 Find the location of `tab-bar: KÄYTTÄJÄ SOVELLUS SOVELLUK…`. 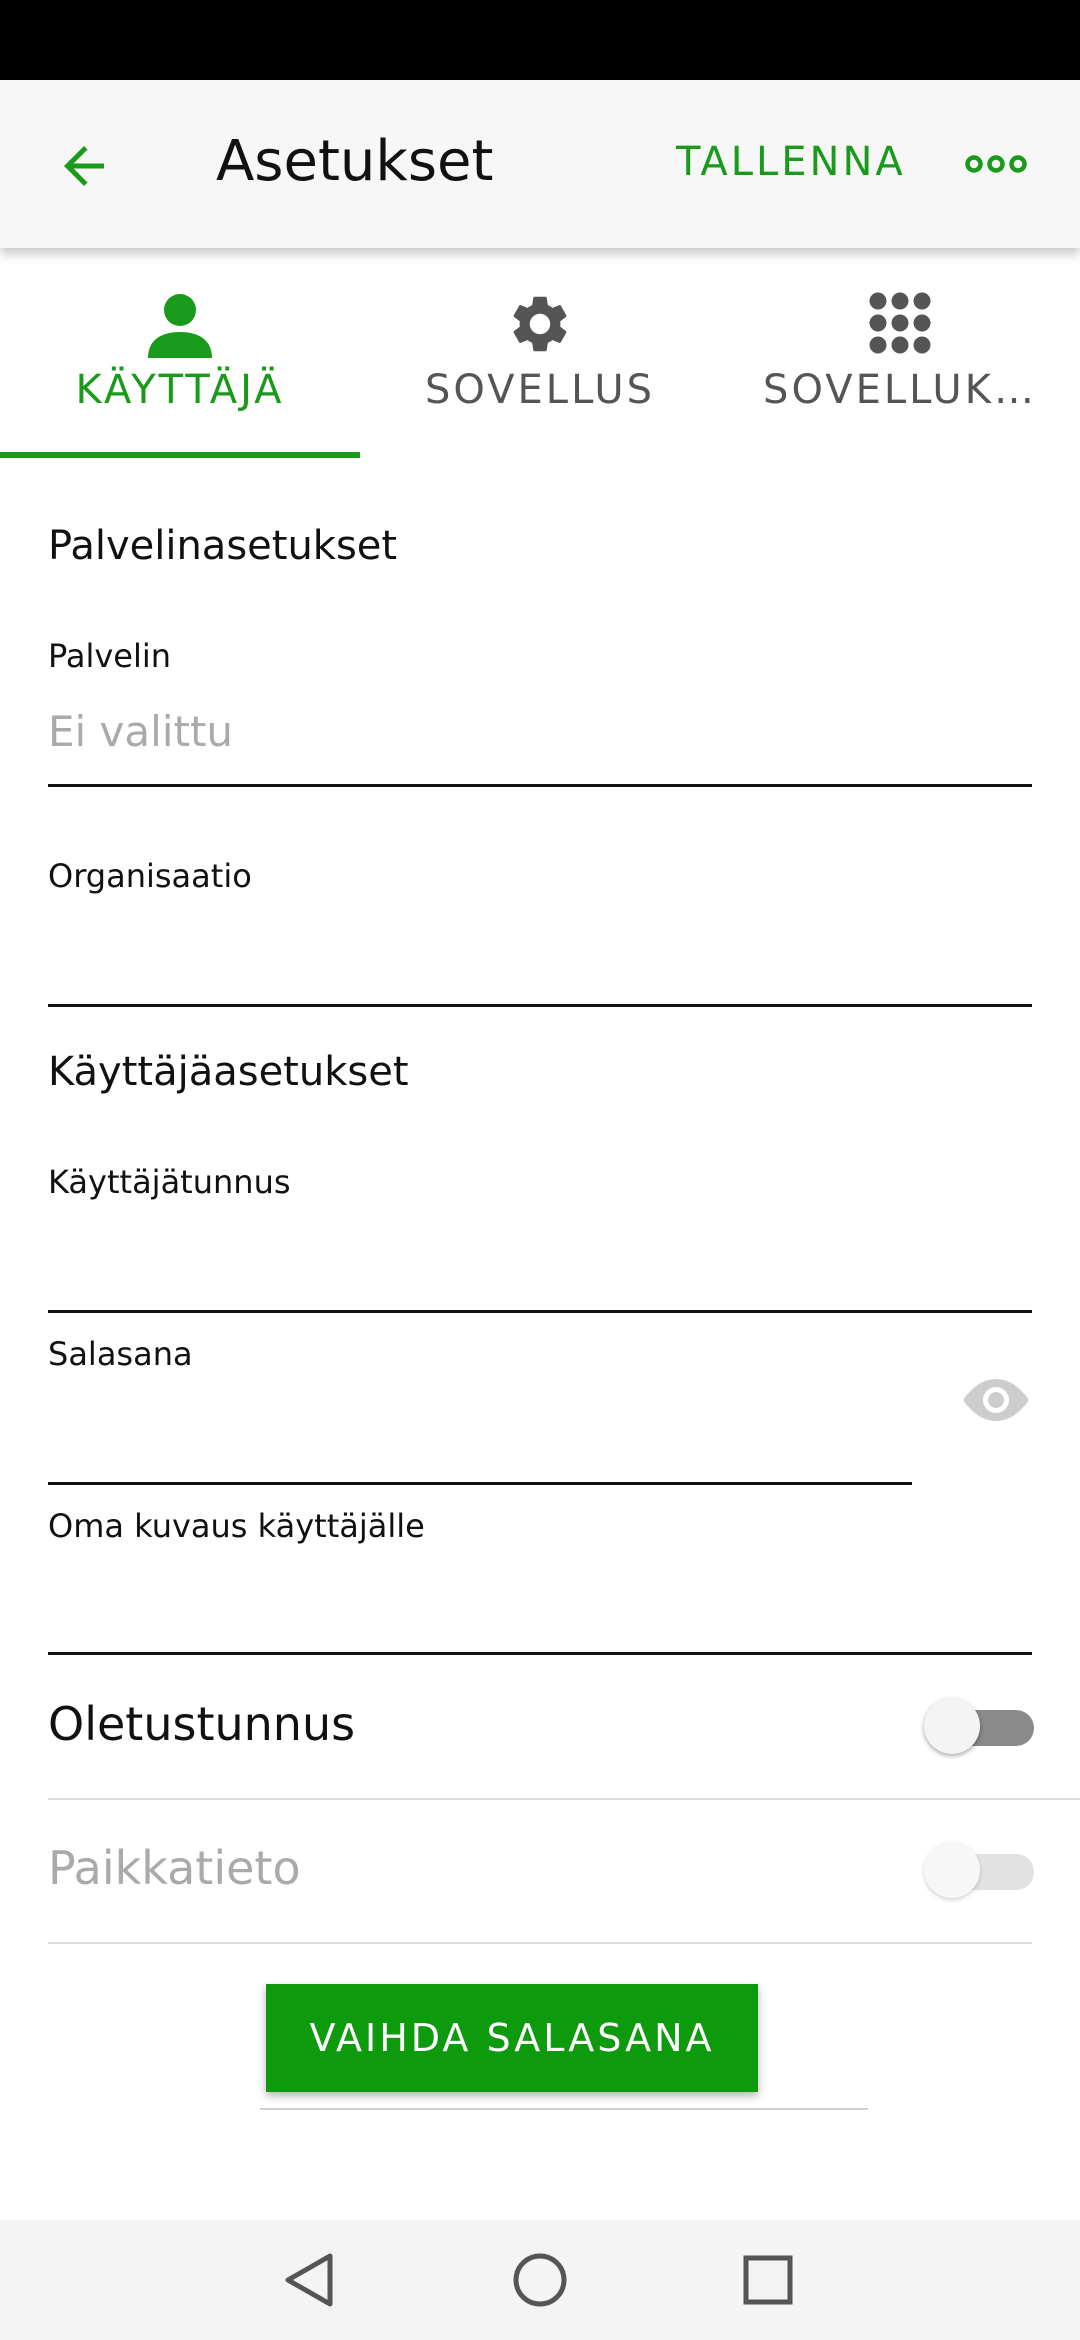

tab-bar: KÄYTTÄJÄ SOVELLUS SOVELLUK… is located at coordinates (540, 354).